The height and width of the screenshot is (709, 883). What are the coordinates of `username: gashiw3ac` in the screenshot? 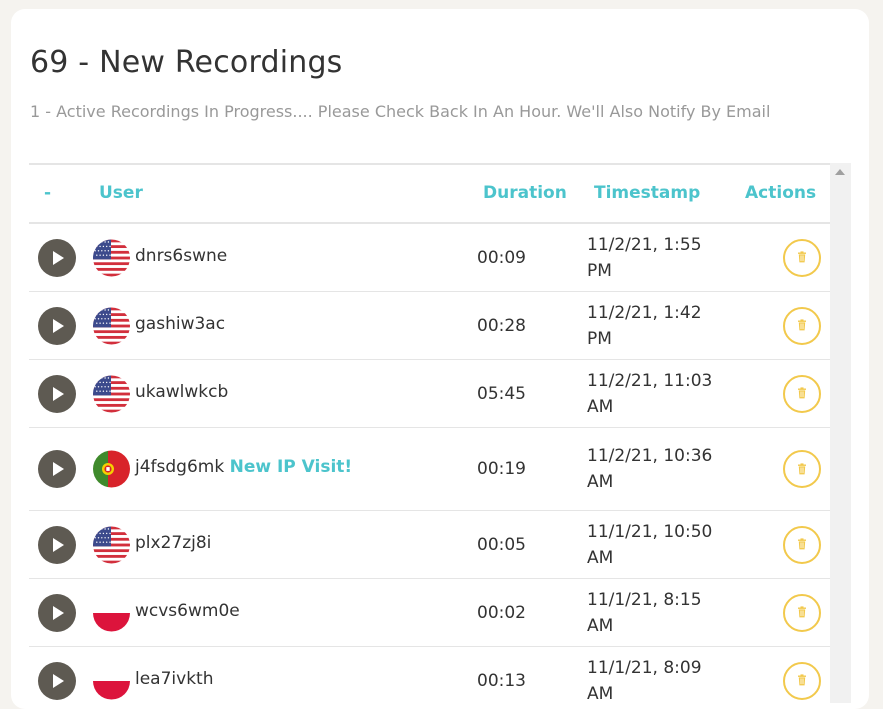 It's located at (180, 323).